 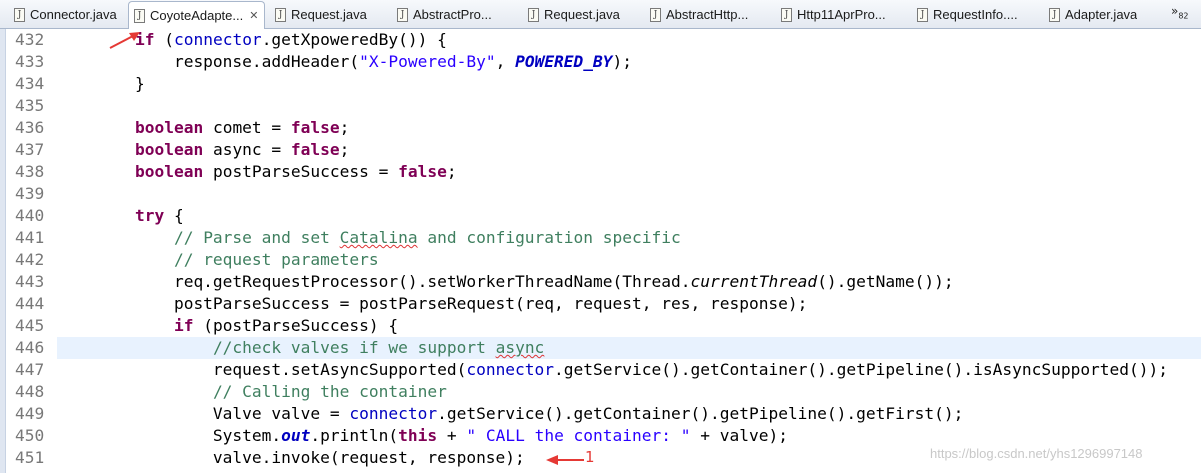 What do you see at coordinates (121, 42) in the screenshot?
I see `tab-pointer-arrow-line` at bounding box center [121, 42].